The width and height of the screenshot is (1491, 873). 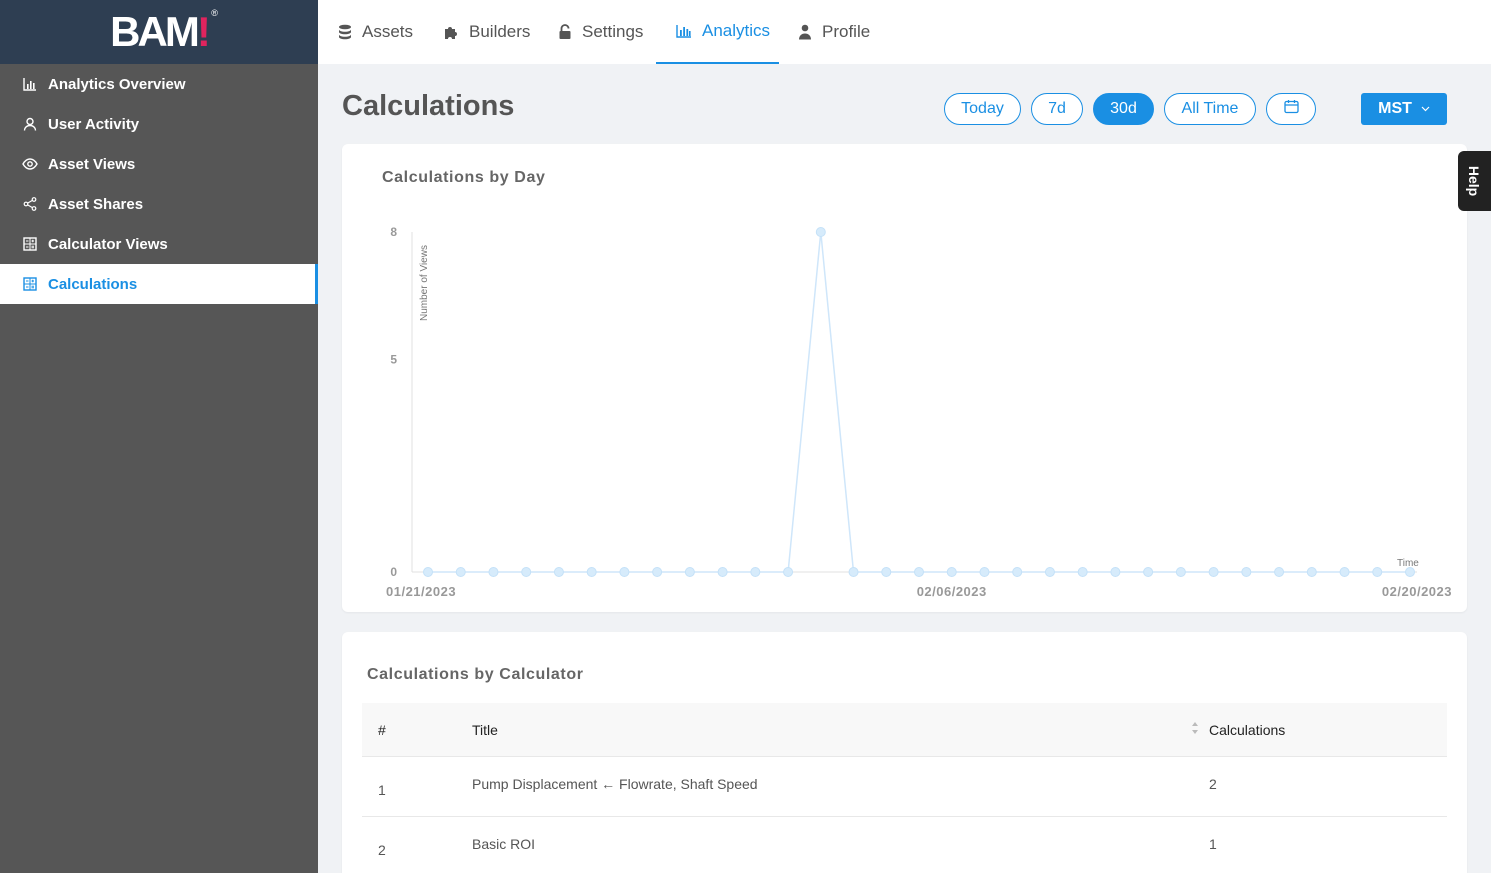 What do you see at coordinates (159, 124) in the screenshot?
I see `sidebar-item-user-activity: User Activity` at bounding box center [159, 124].